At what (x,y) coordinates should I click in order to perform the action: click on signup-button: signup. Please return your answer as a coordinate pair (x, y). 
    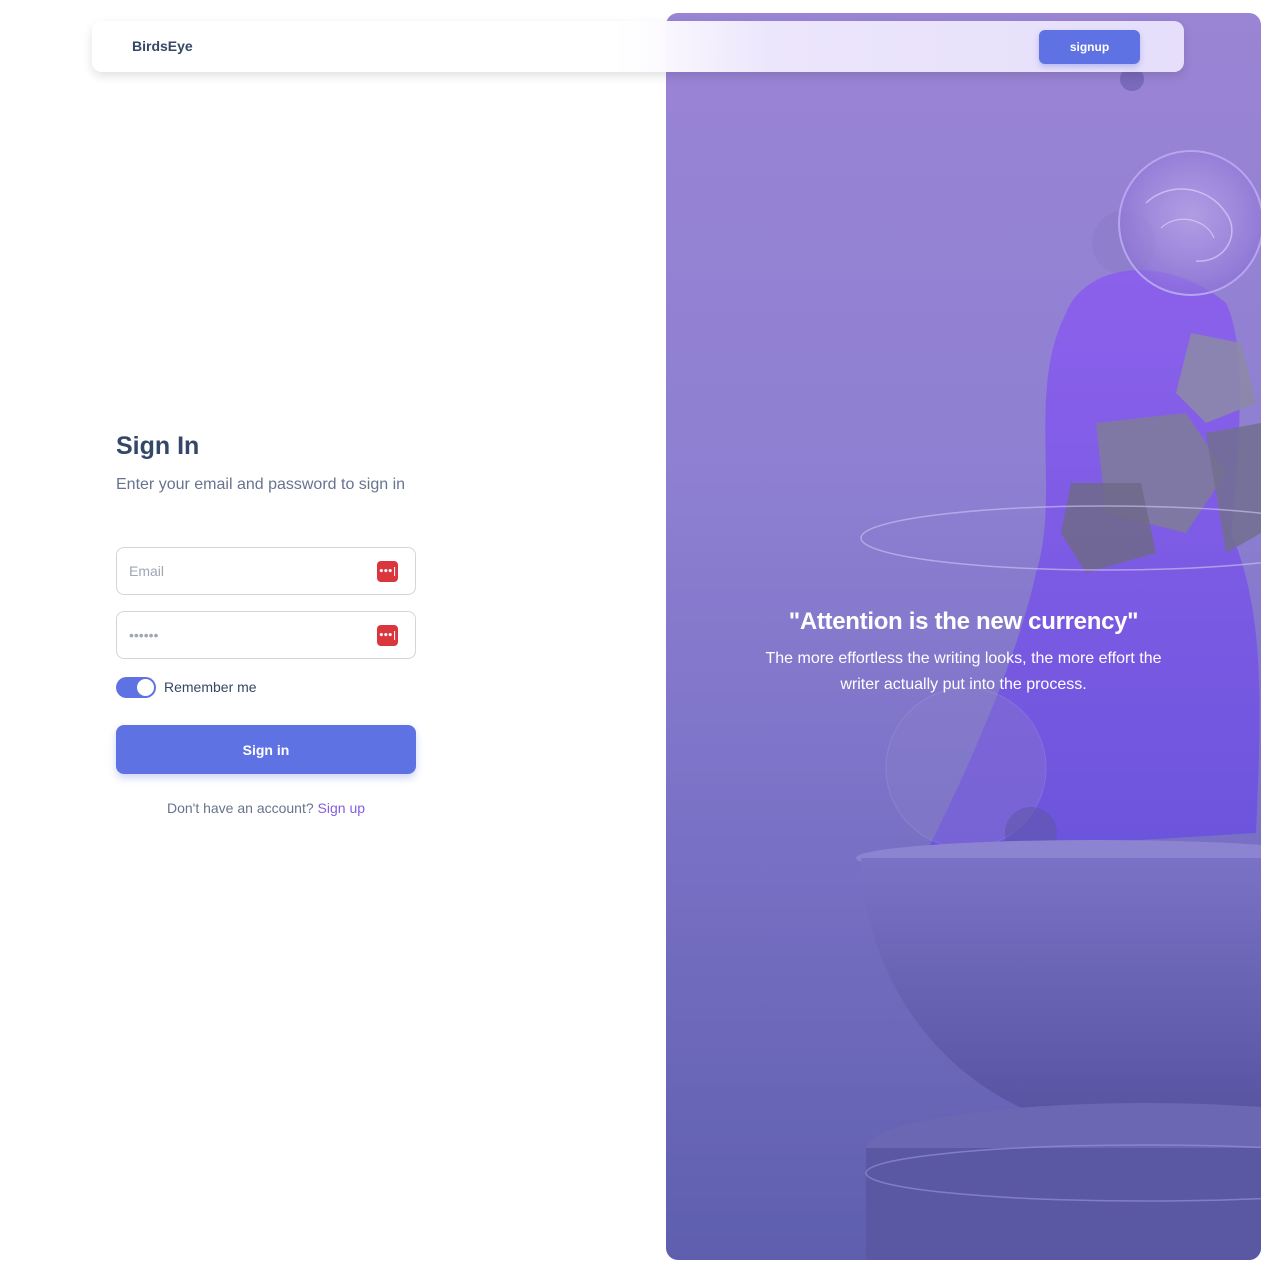
    Looking at the image, I should click on (1089, 47).